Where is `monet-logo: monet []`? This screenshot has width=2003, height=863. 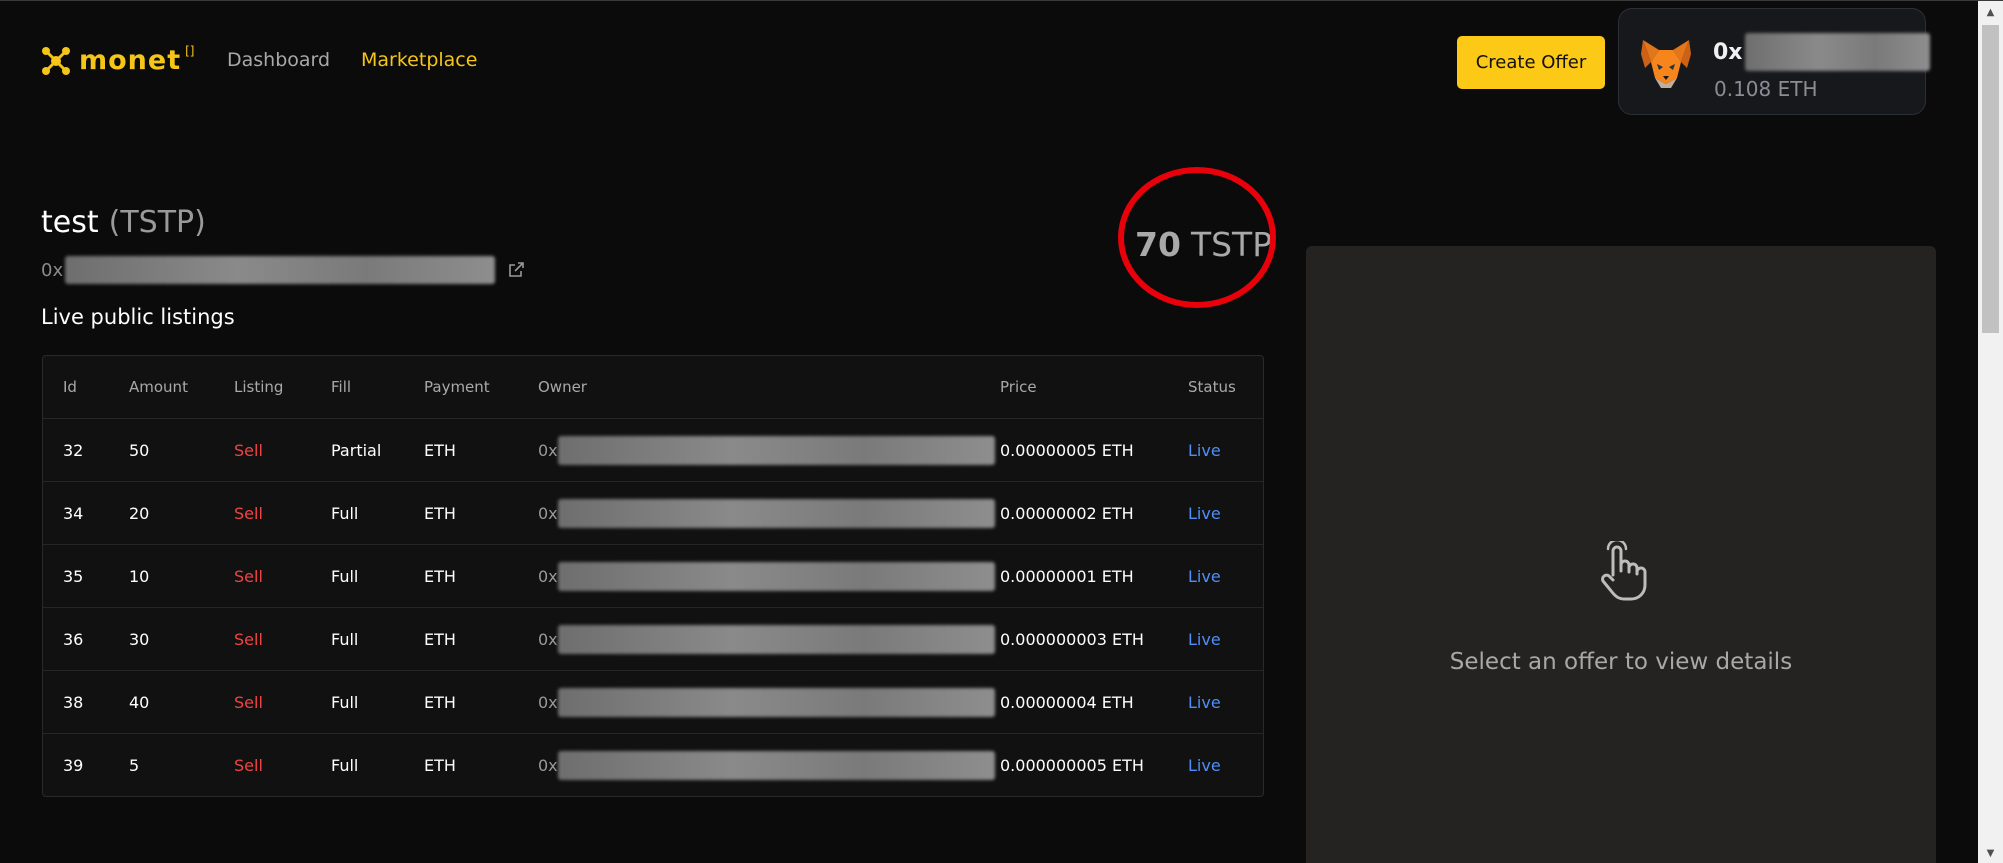 monet-logo: monet [] is located at coordinates (118, 60).